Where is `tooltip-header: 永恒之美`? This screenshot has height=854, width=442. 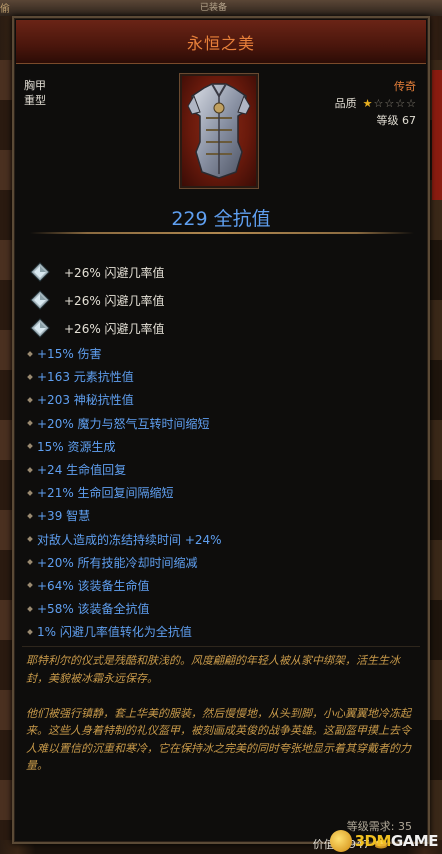 tooltip-header: 永恒之美 is located at coordinates (221, 42).